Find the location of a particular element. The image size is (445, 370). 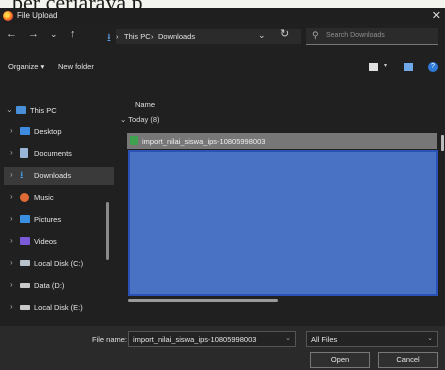

organize-button: Organize ▾ is located at coordinates (26, 66).